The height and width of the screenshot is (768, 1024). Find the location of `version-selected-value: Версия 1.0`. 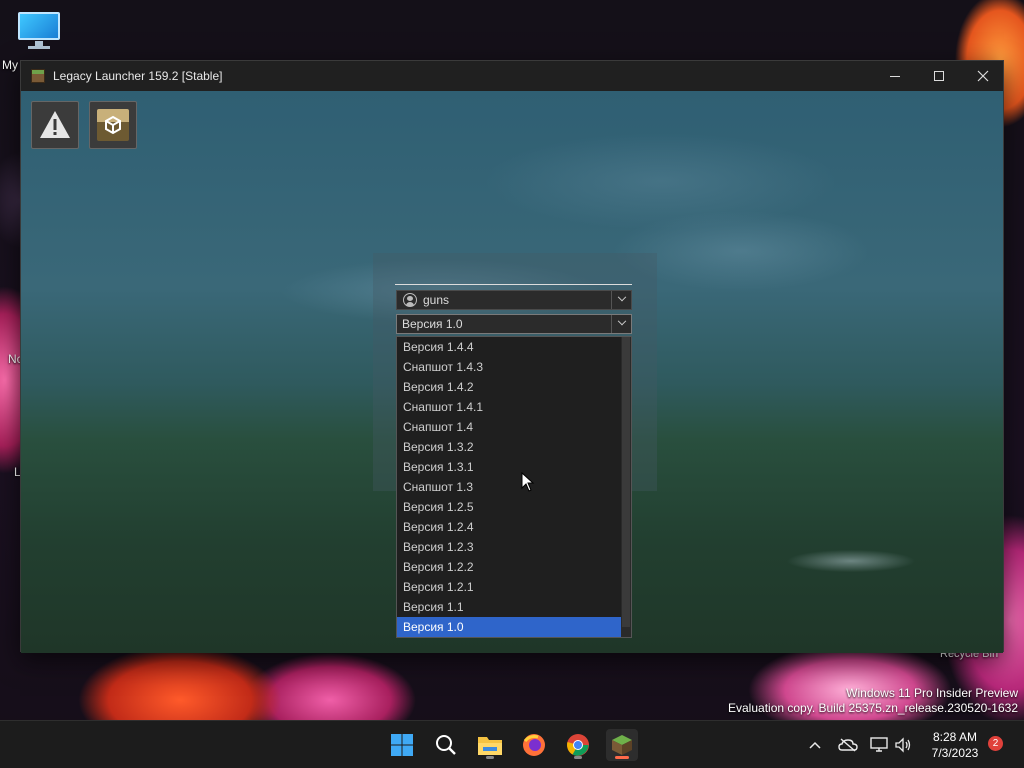

version-selected-value: Версия 1.0 is located at coordinates (432, 324).